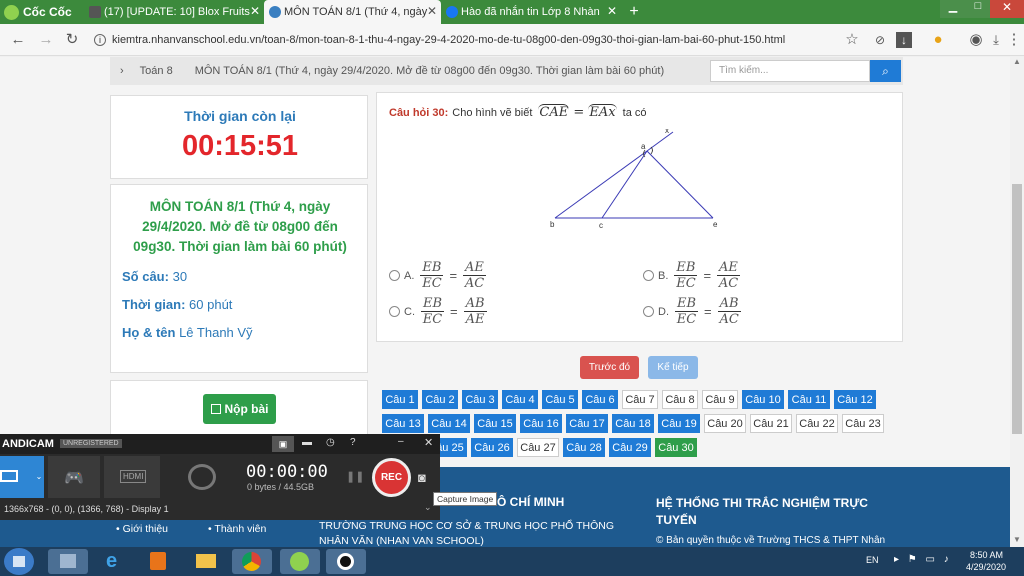 Image resolution: width=1024 pixels, height=576 pixels. Describe the element at coordinates (202, 477) in the screenshot. I see `webcam-icon` at that location.